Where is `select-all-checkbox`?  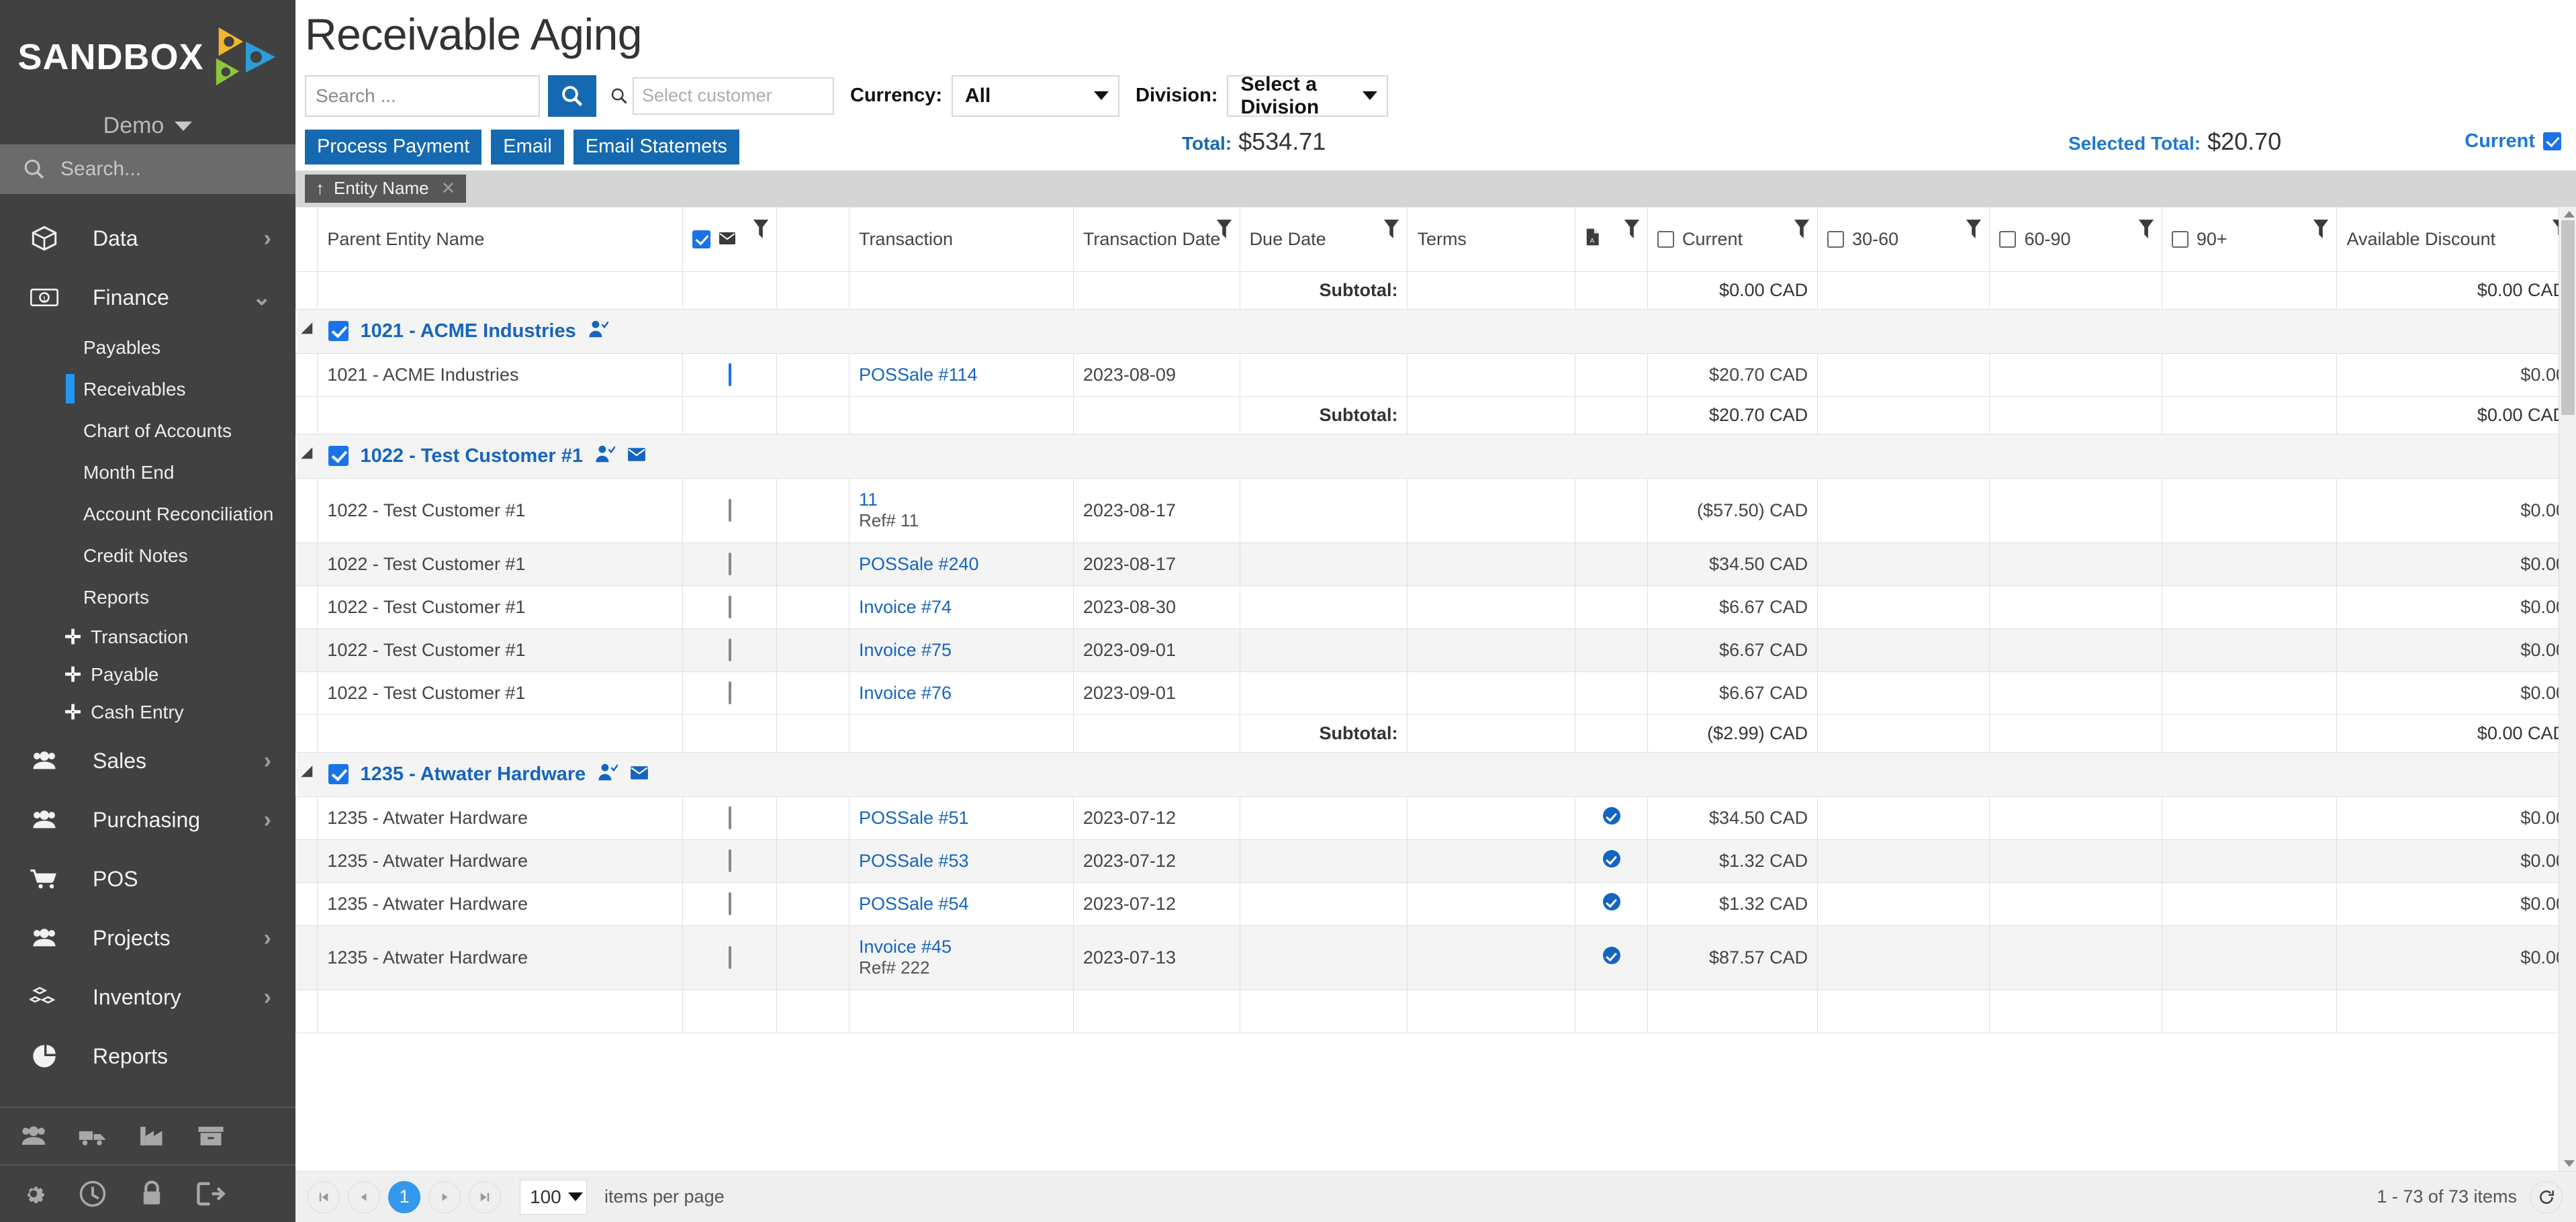 select-all-checkbox is located at coordinates (701, 239).